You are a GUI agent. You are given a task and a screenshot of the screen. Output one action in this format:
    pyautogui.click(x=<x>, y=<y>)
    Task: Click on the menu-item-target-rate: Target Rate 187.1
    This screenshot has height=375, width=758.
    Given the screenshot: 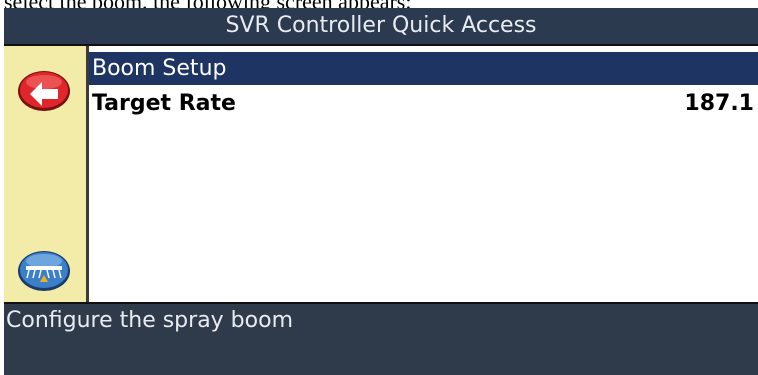 What is the action you would take?
    pyautogui.click(x=423, y=103)
    